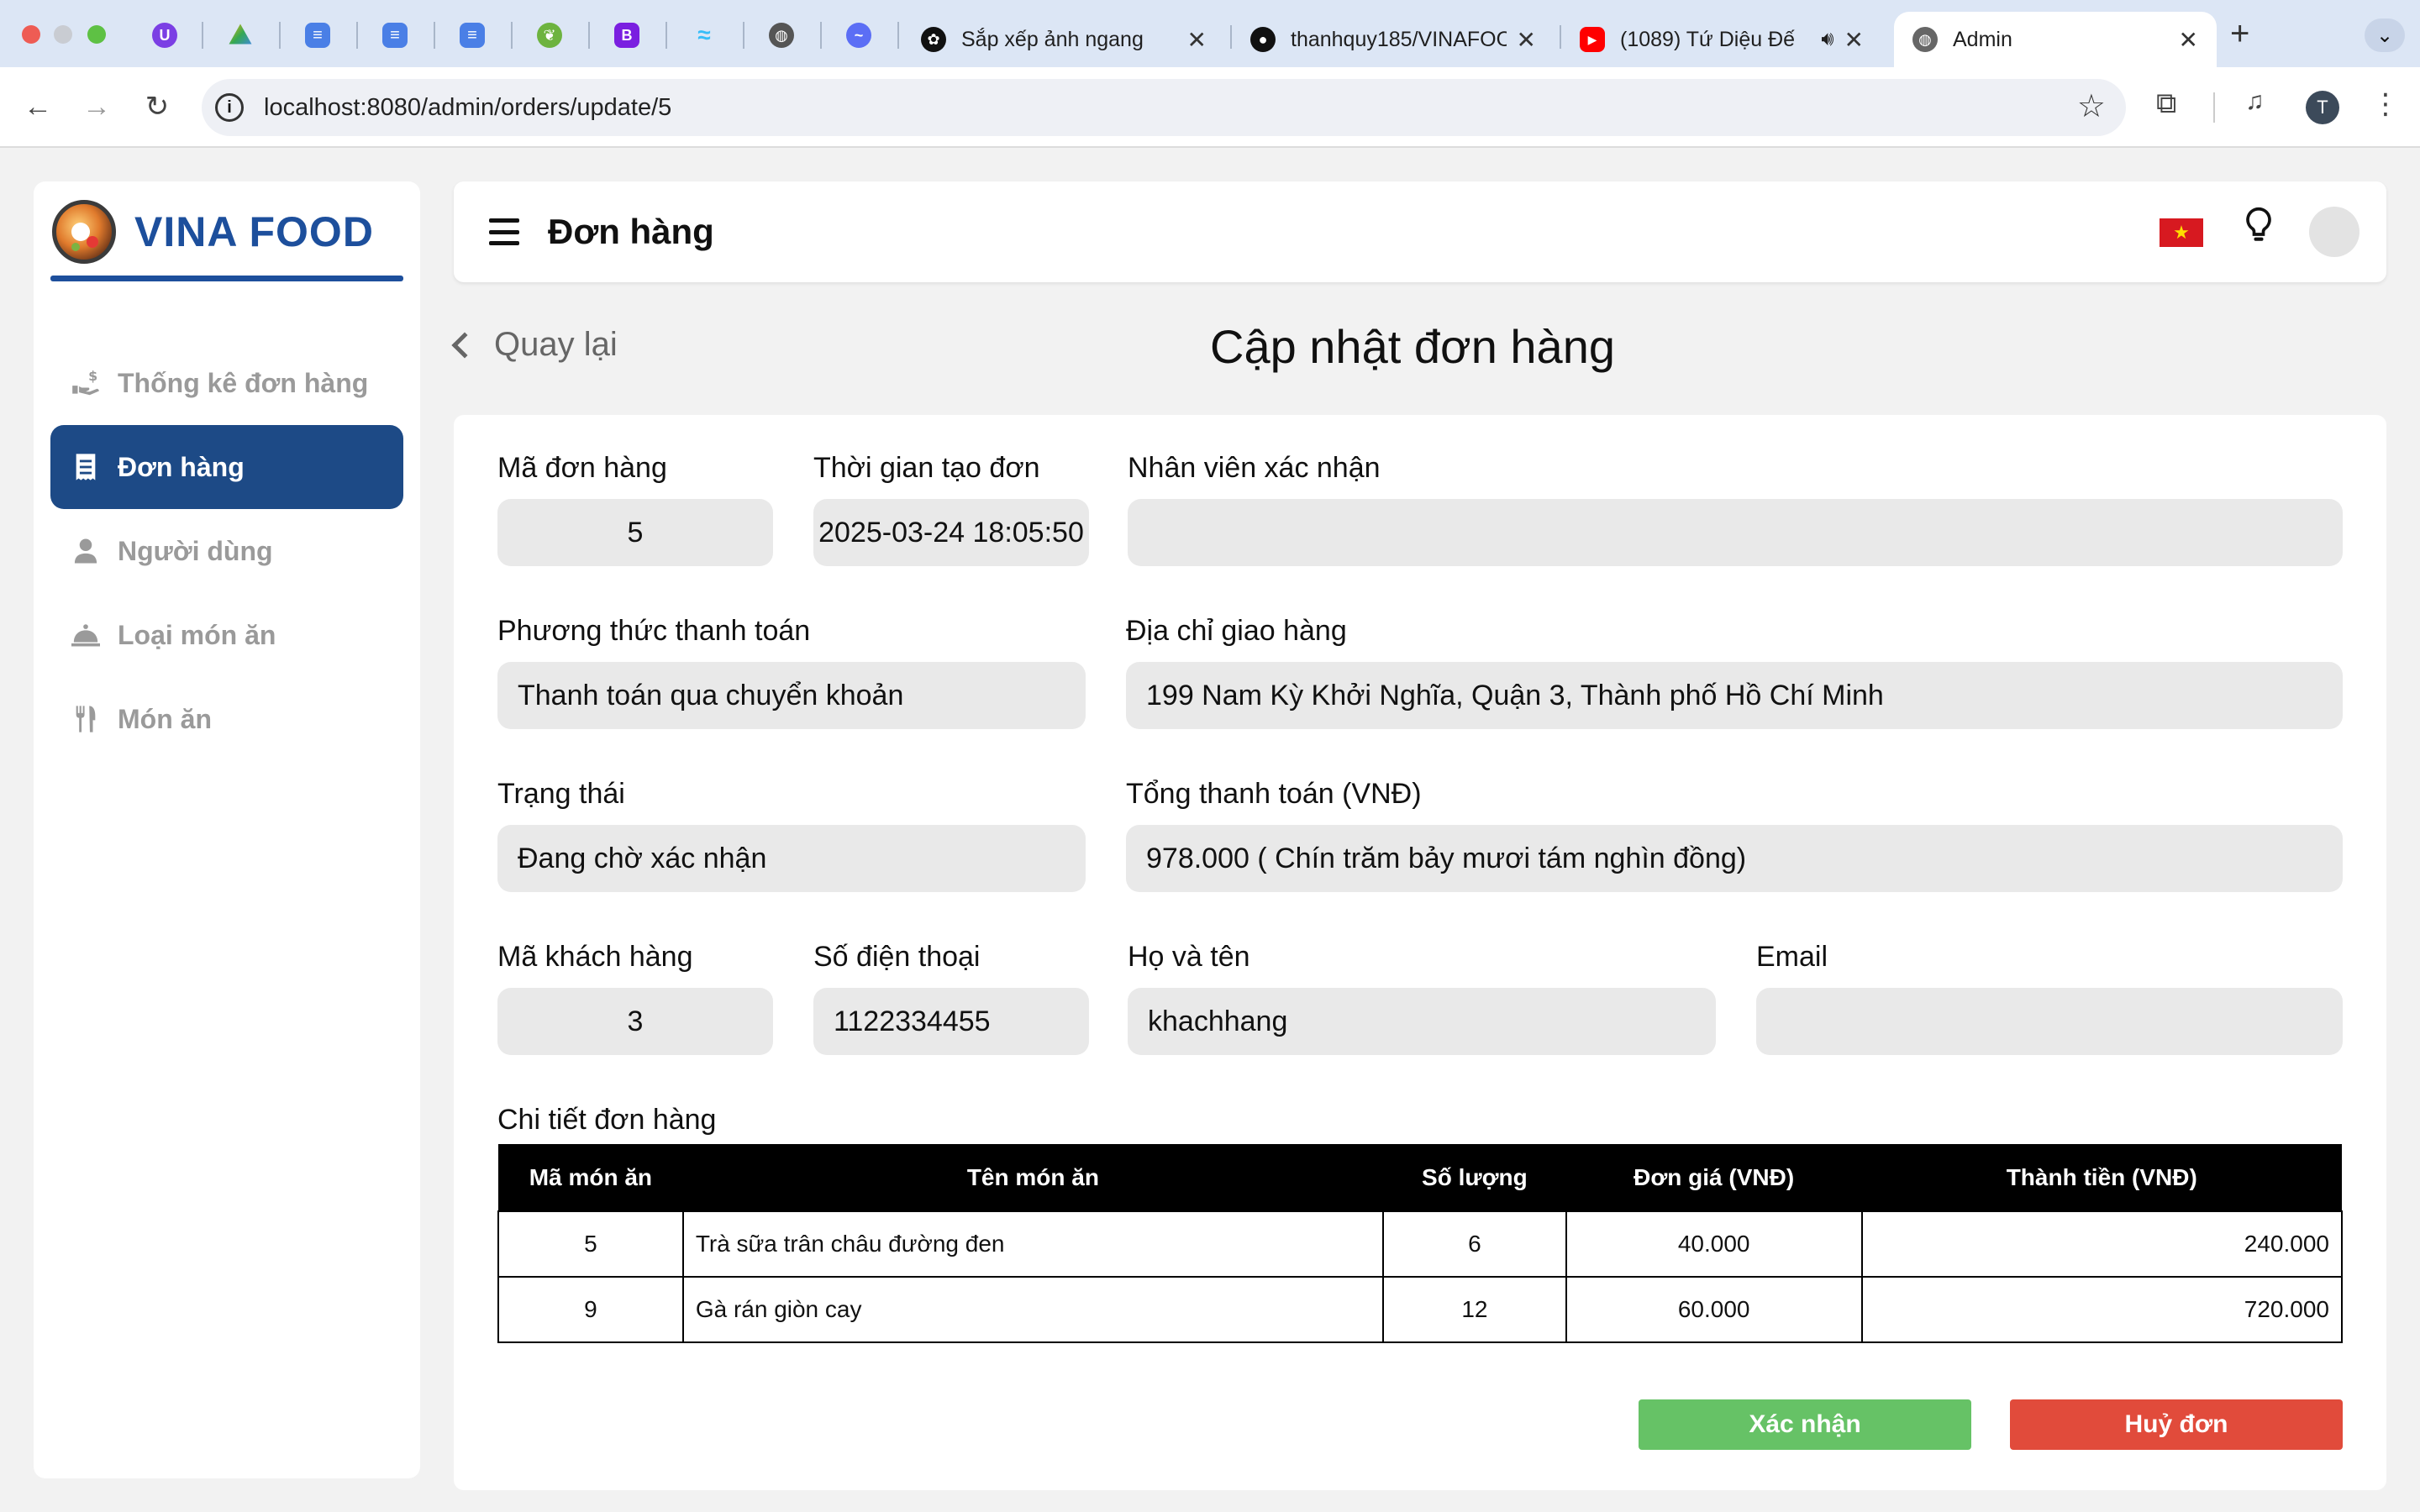 This screenshot has height=1512, width=2420. I want to click on more-options-icon: ⋮, so click(2386, 104).